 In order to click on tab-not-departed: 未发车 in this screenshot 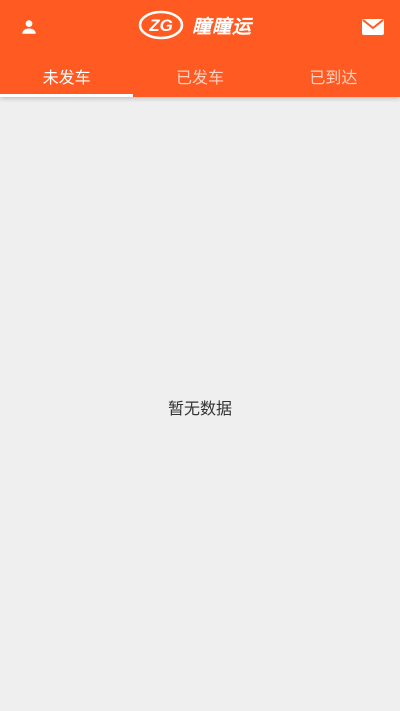, I will do `click(67, 75)`.